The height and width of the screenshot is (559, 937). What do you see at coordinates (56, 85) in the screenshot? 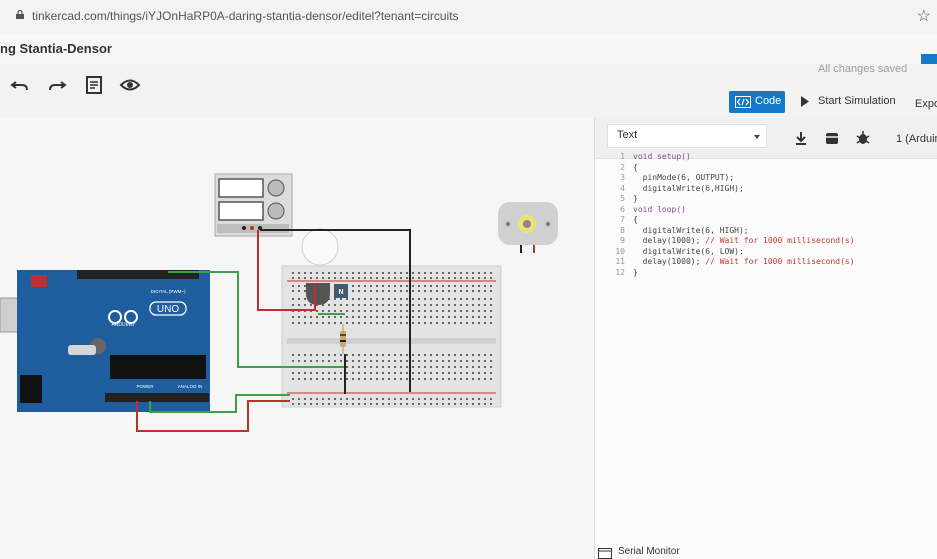
I see `redo-icon` at bounding box center [56, 85].